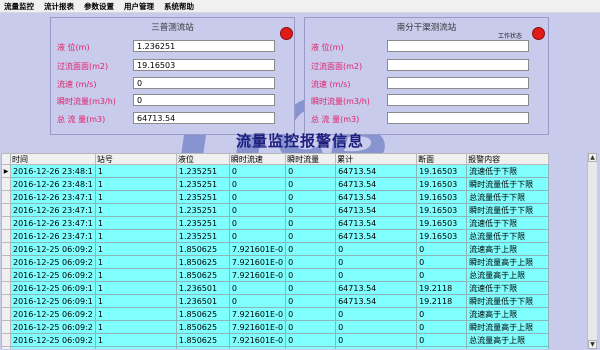 The width and height of the screenshot is (600, 350). I want to click on column-header: 累计, so click(376, 159).